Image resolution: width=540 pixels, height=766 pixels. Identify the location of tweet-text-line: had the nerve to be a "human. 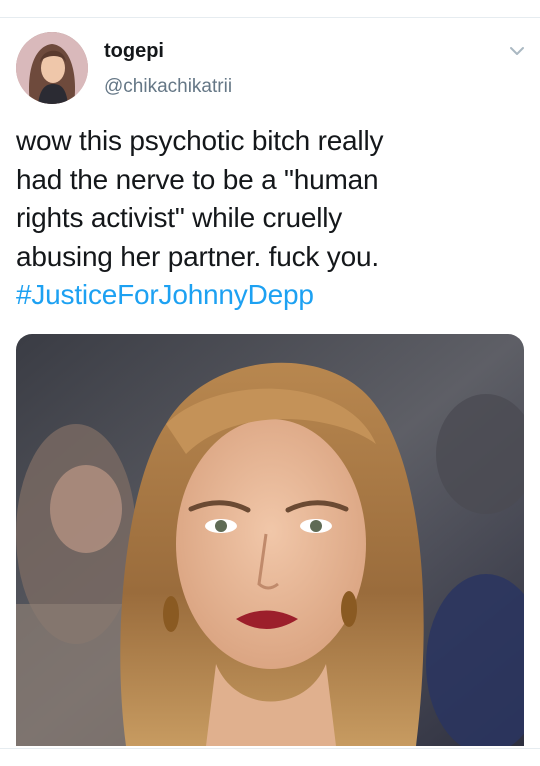
(197, 179).